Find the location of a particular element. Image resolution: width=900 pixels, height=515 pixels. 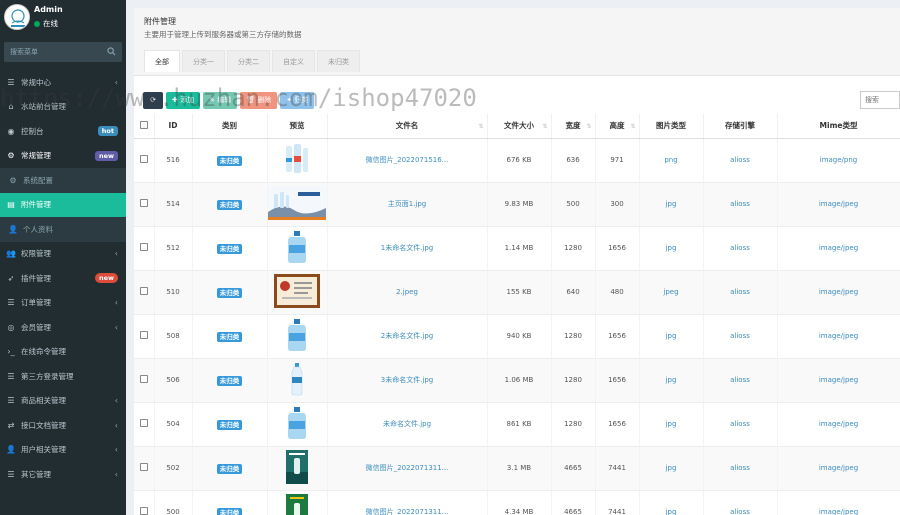

sidebar-item-15: 👤 用户相关管理 ‹ is located at coordinates (63, 450).